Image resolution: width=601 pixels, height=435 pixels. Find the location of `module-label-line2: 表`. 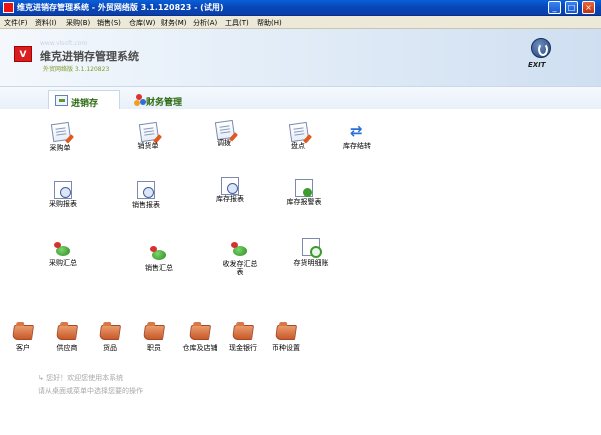

module-label-line2: 表 is located at coordinates (240, 272).